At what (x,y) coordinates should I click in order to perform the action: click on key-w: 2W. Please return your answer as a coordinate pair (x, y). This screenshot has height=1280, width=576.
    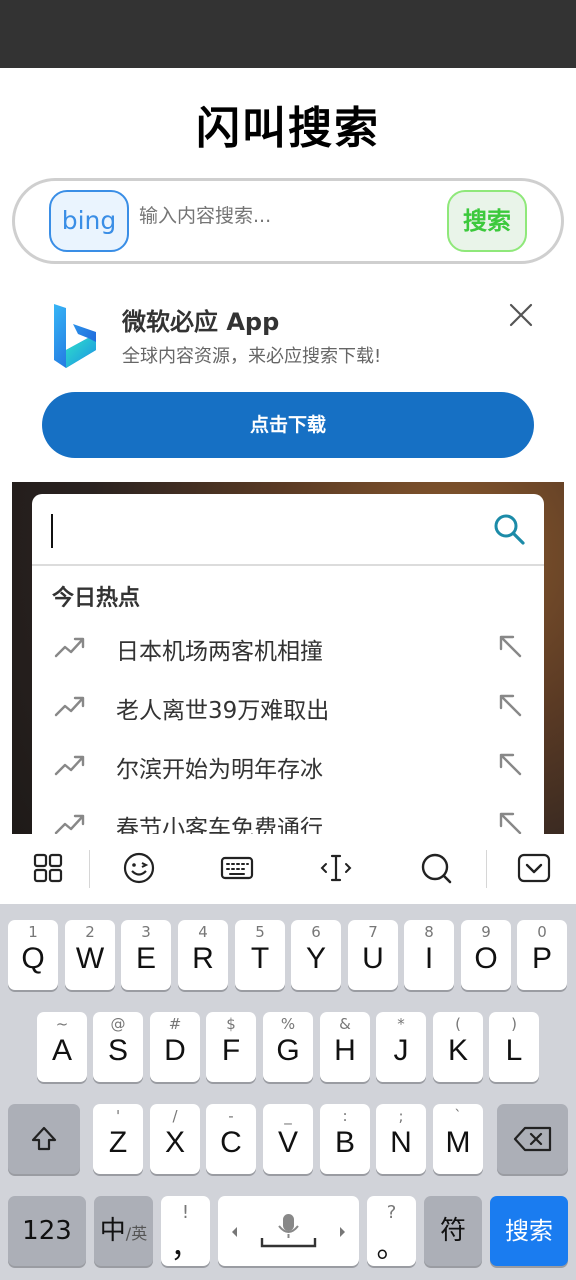
    Looking at the image, I should click on (90, 955).